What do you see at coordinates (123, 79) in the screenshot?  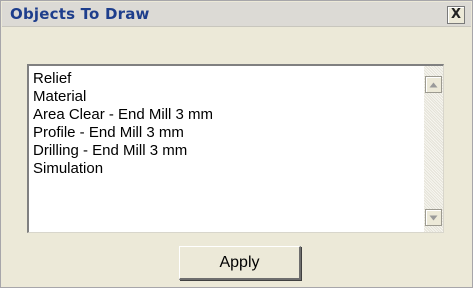 I see `list-item-relief: Relief` at bounding box center [123, 79].